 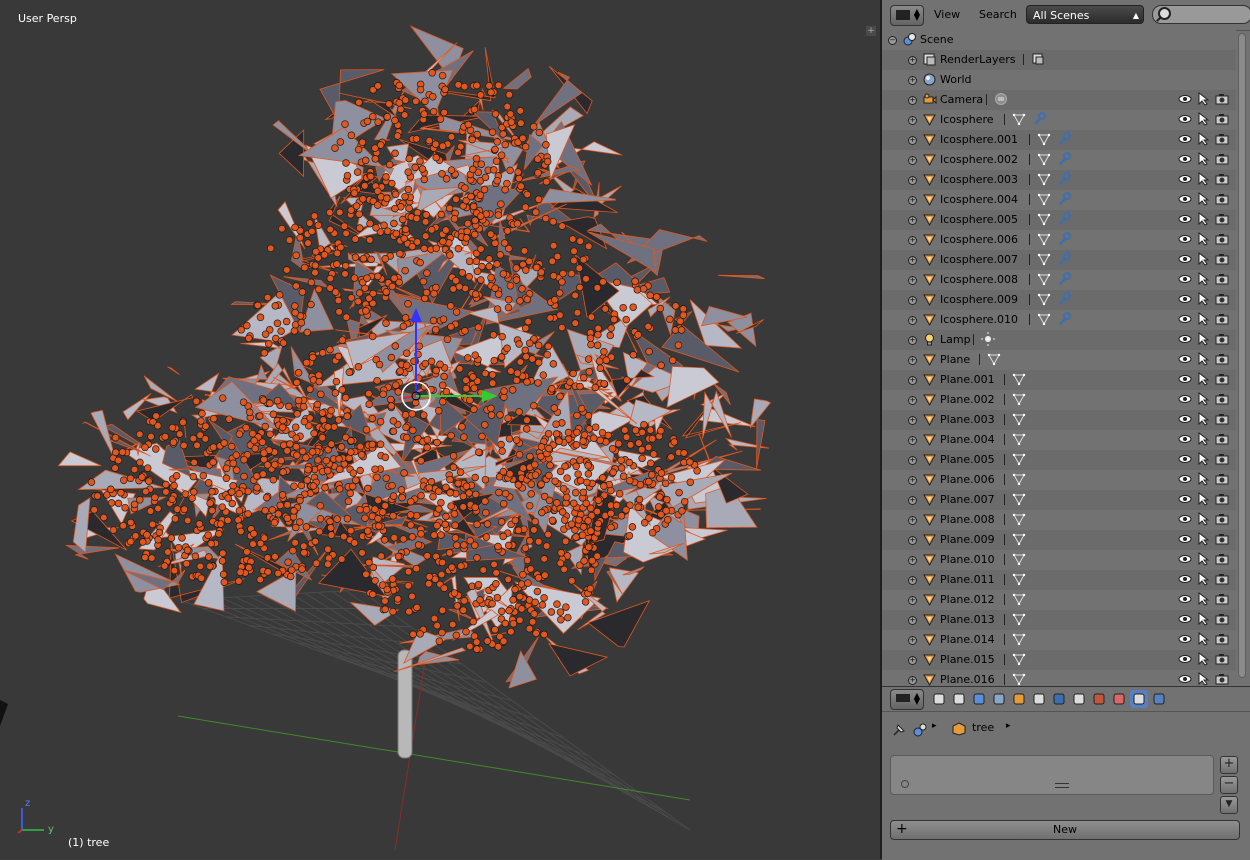 I want to click on outliner-row: +Icosphere.007, so click(x=1059, y=260).